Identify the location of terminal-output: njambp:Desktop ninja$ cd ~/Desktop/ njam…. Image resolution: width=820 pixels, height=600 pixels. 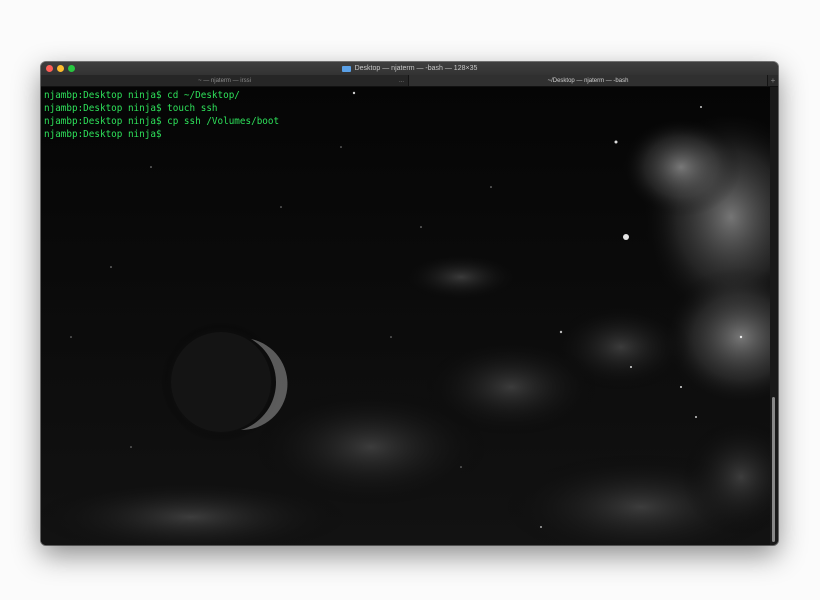
(161, 115).